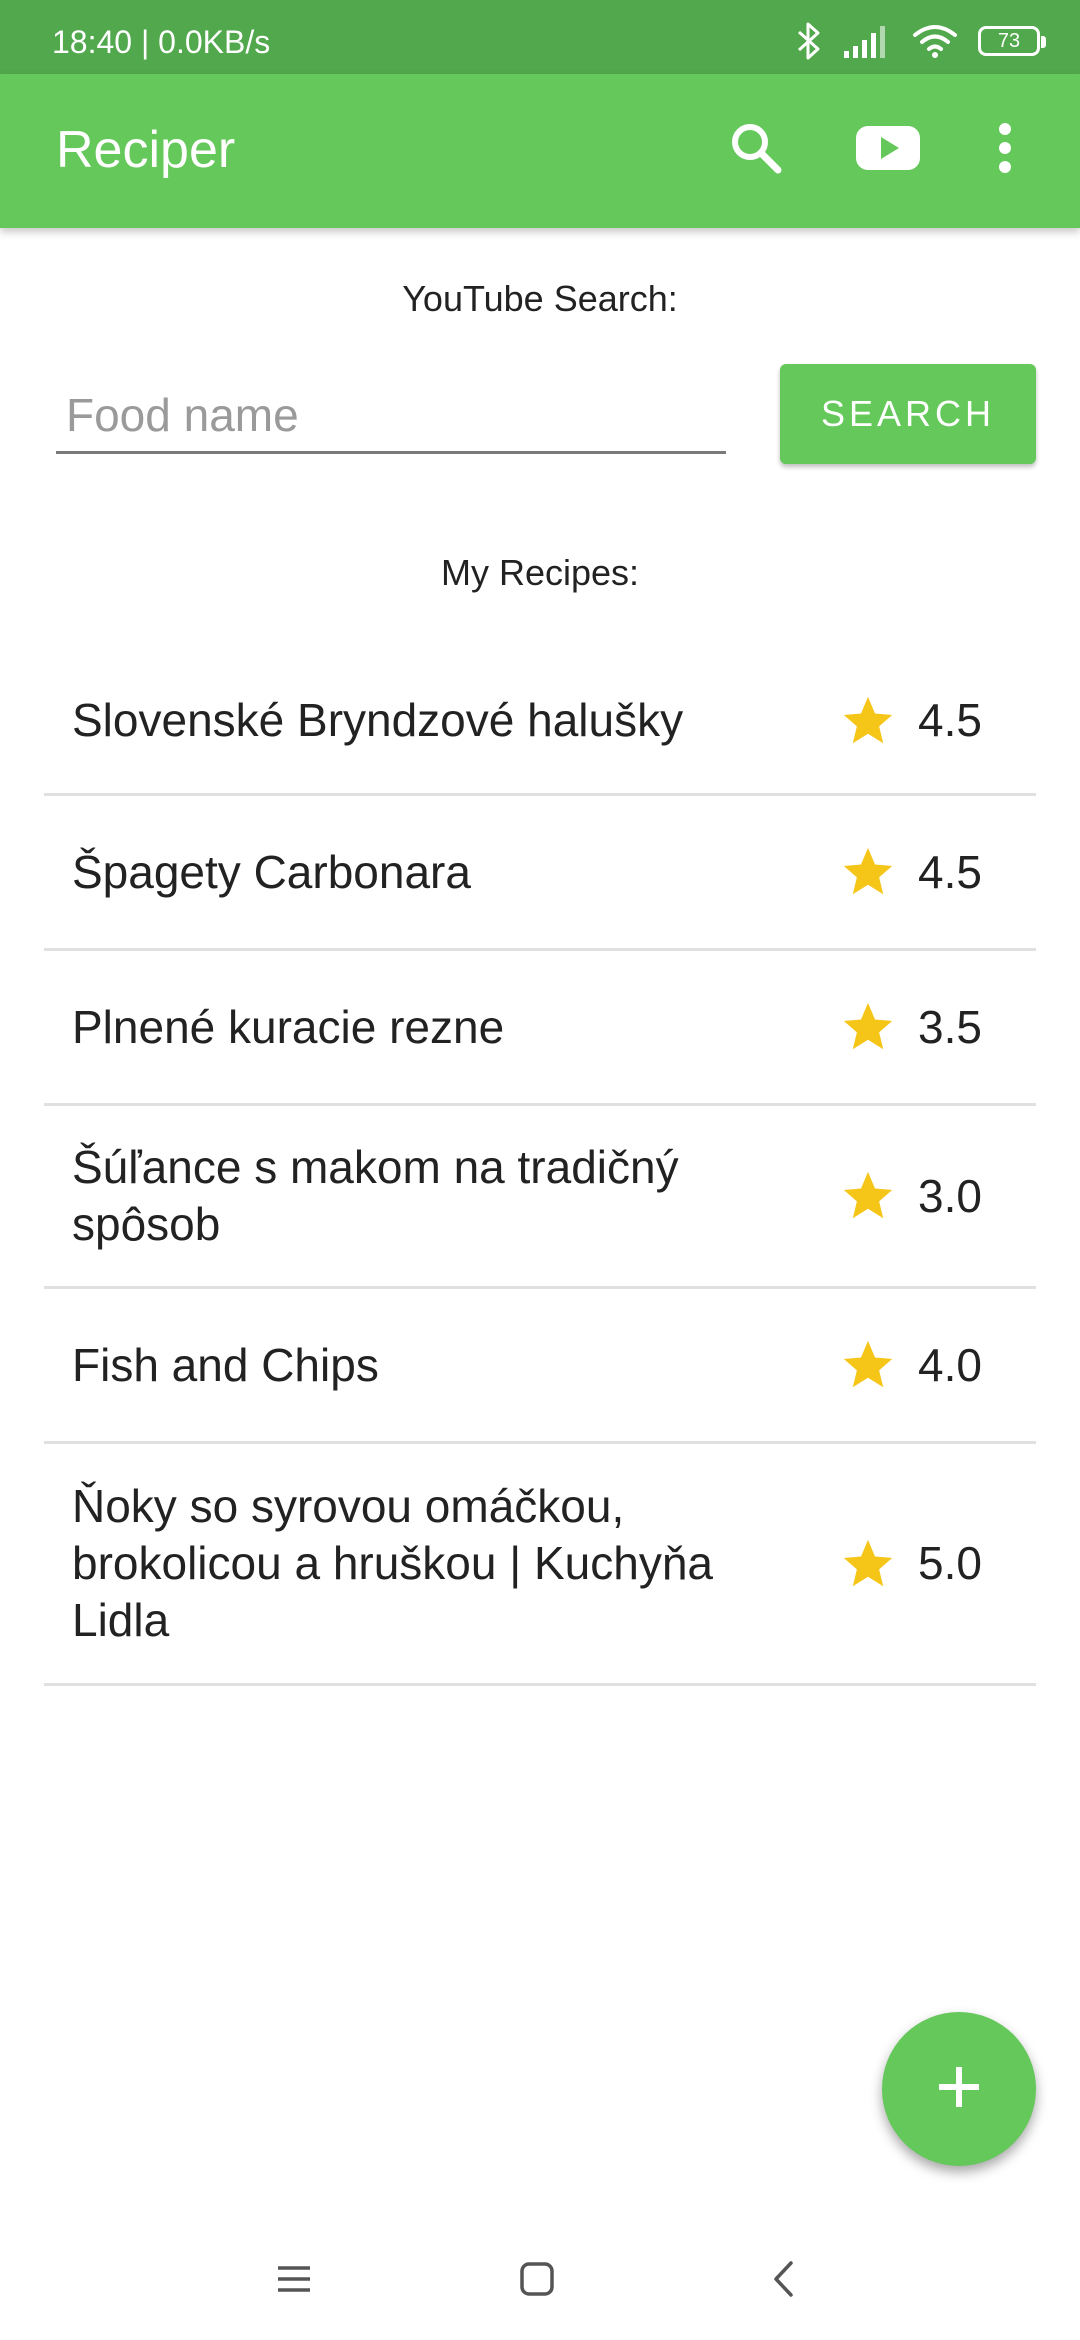 The width and height of the screenshot is (1080, 2340). What do you see at coordinates (288, 1027) in the screenshot?
I see `recipe-name: Plnené kuracie rezne` at bounding box center [288, 1027].